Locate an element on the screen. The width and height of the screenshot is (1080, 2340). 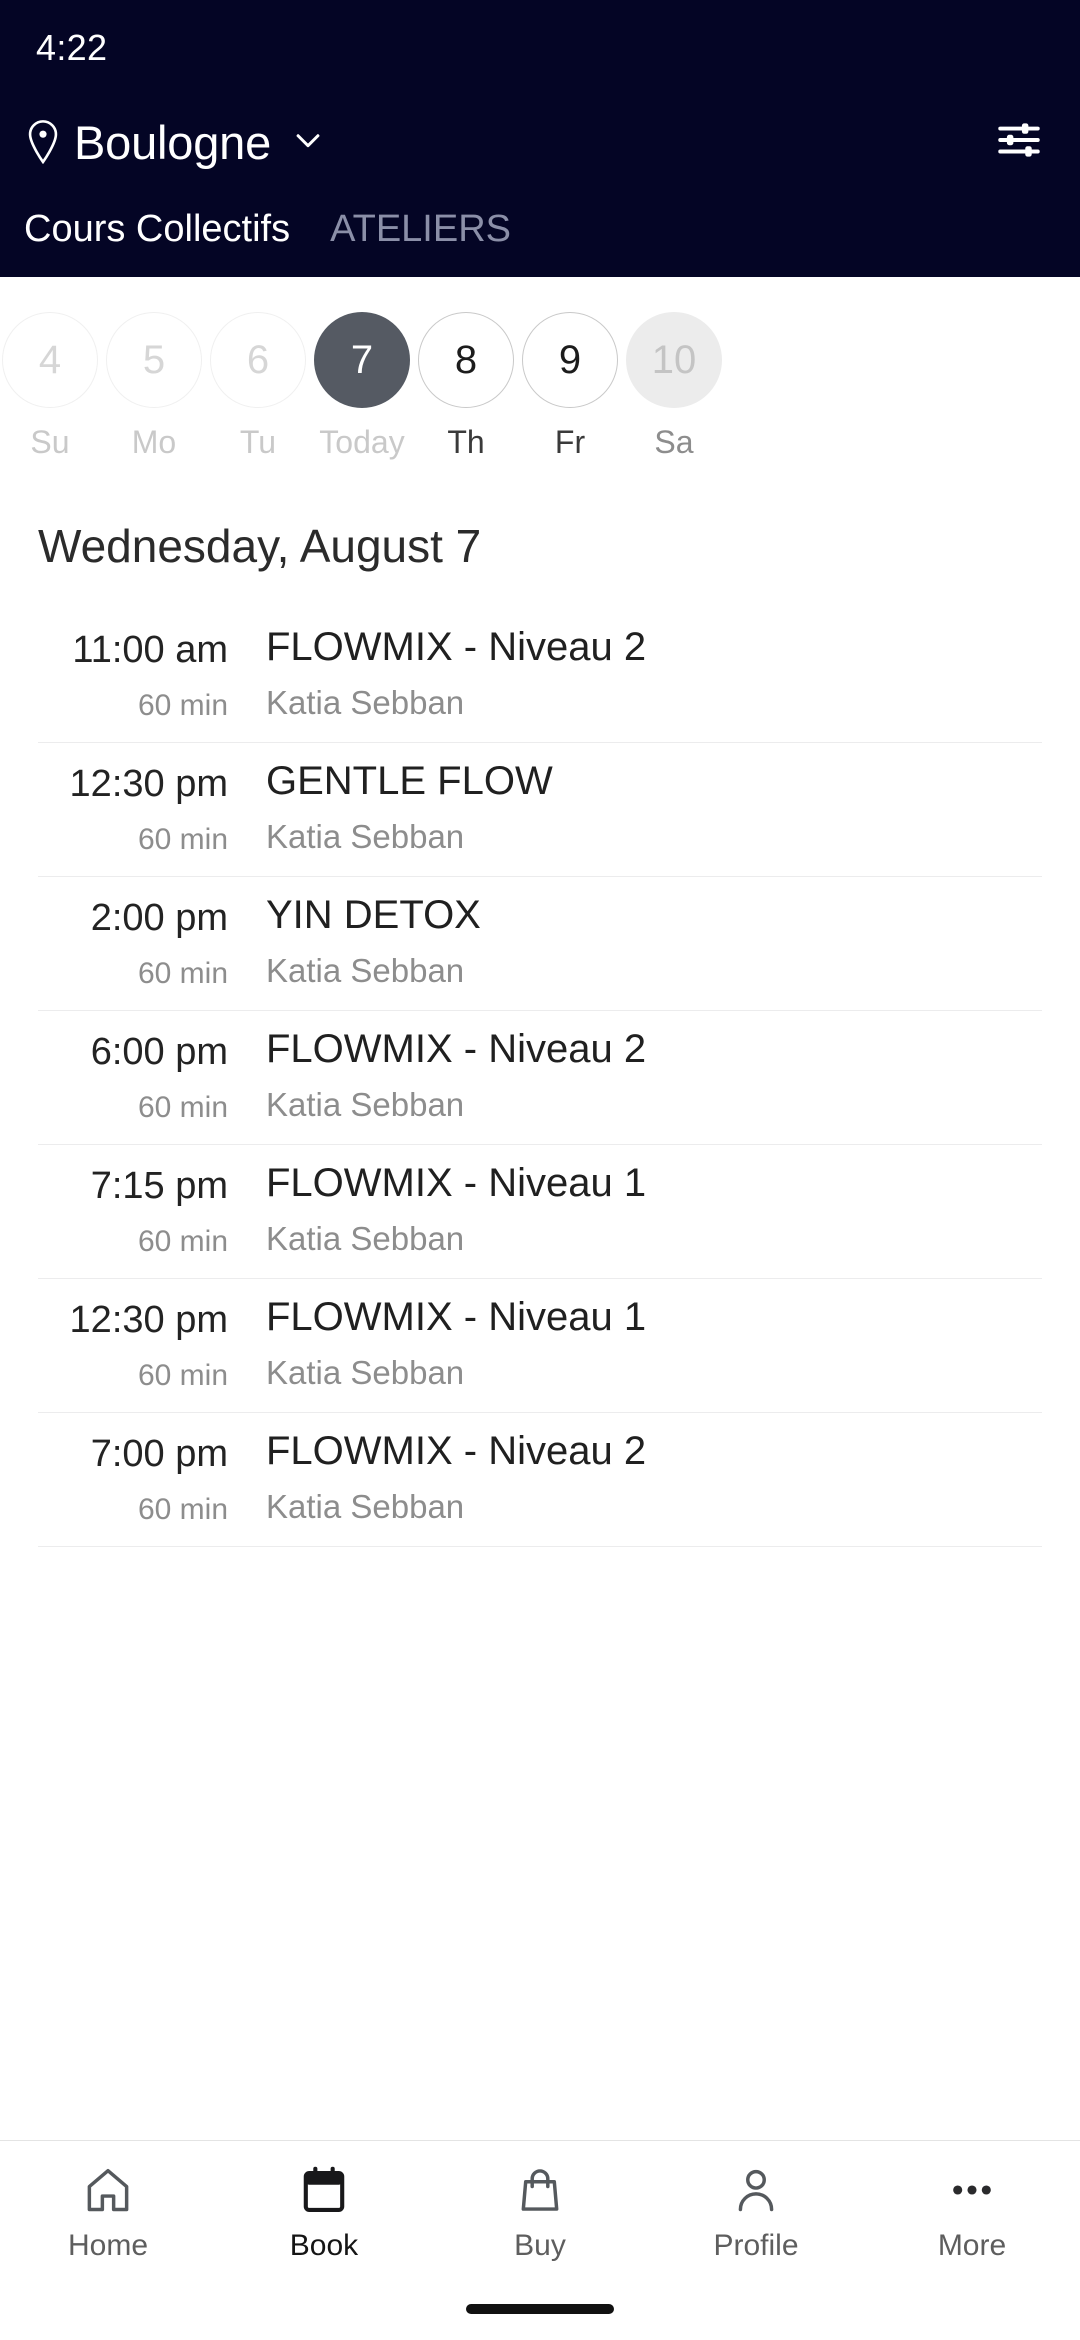
location-name: Boulogne is located at coordinates (173, 142).